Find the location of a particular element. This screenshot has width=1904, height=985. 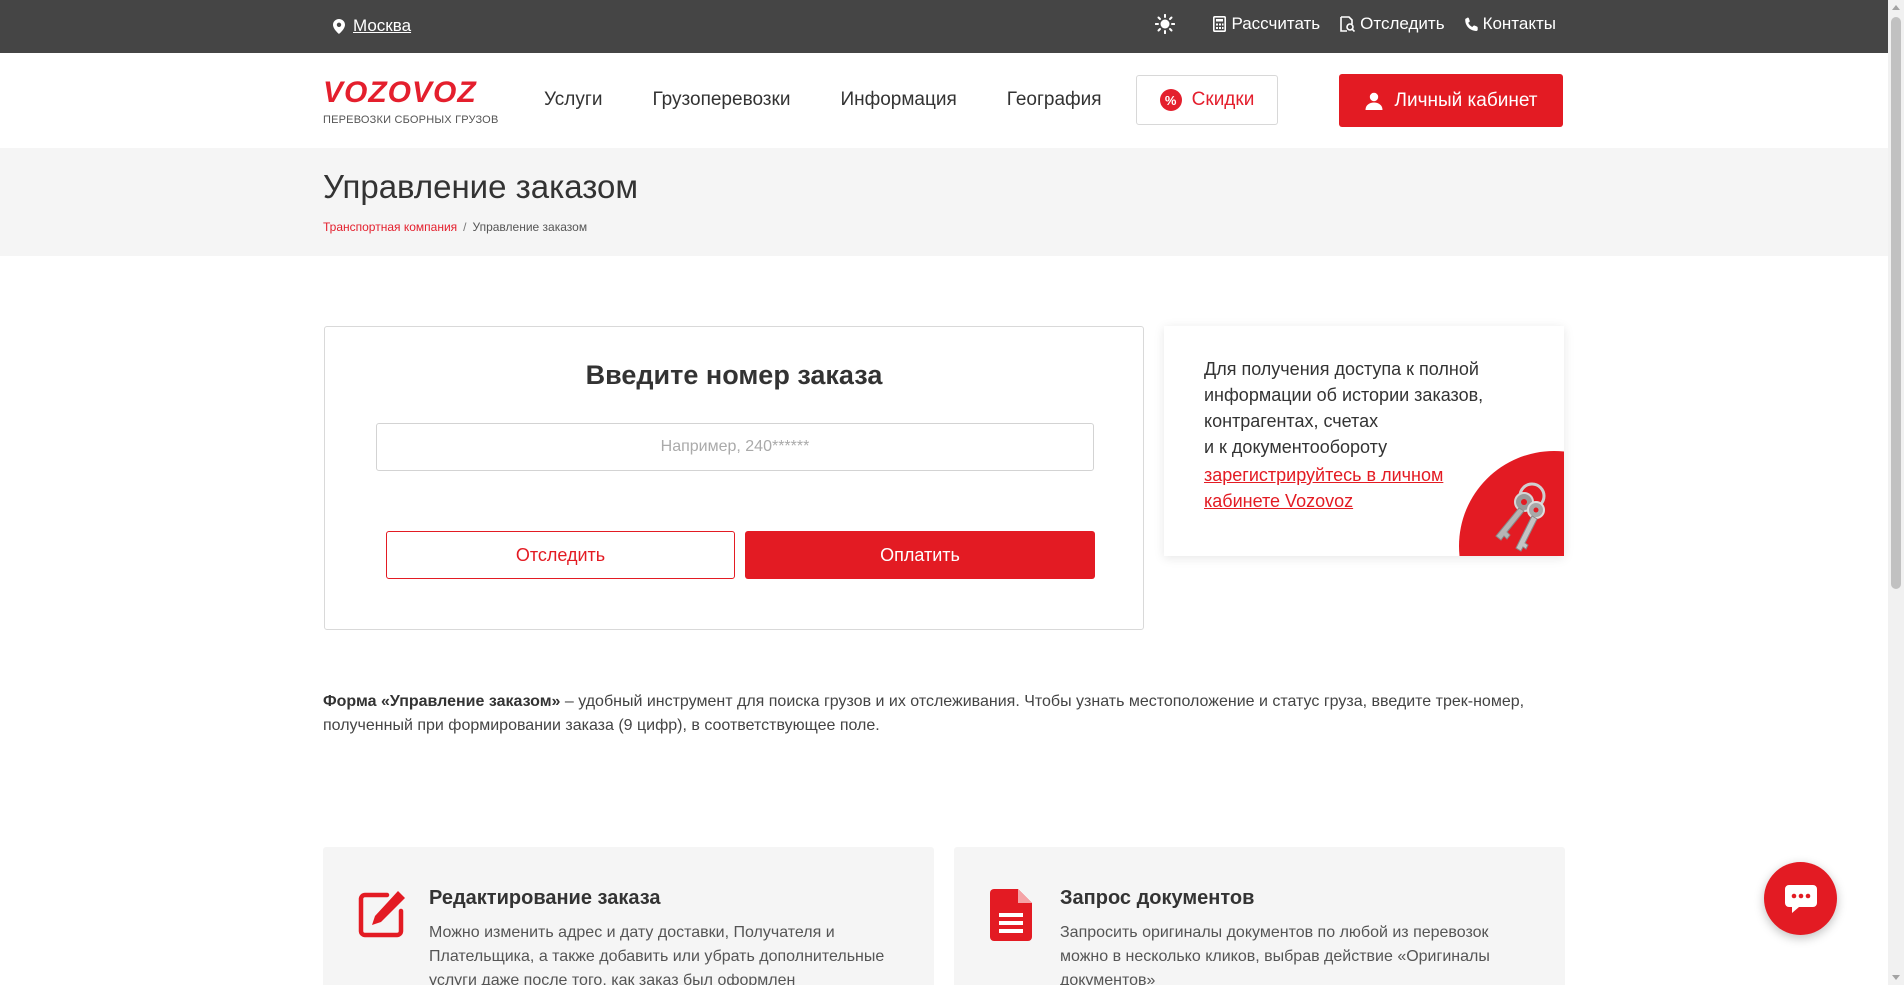

personal-account-label: Личный кабинет is located at coordinates (1466, 100).